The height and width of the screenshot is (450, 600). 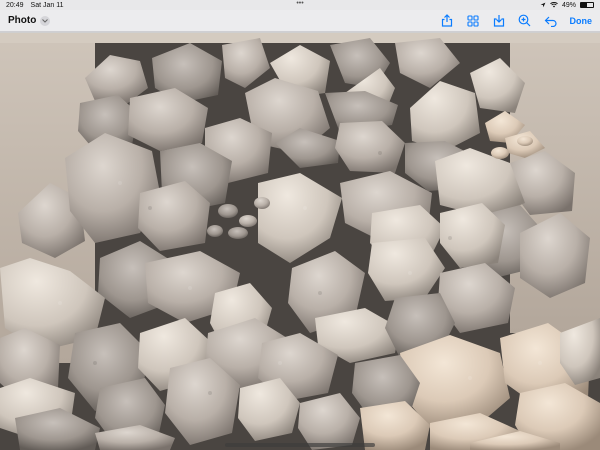 I want to click on share-icon, so click(x=446, y=20).